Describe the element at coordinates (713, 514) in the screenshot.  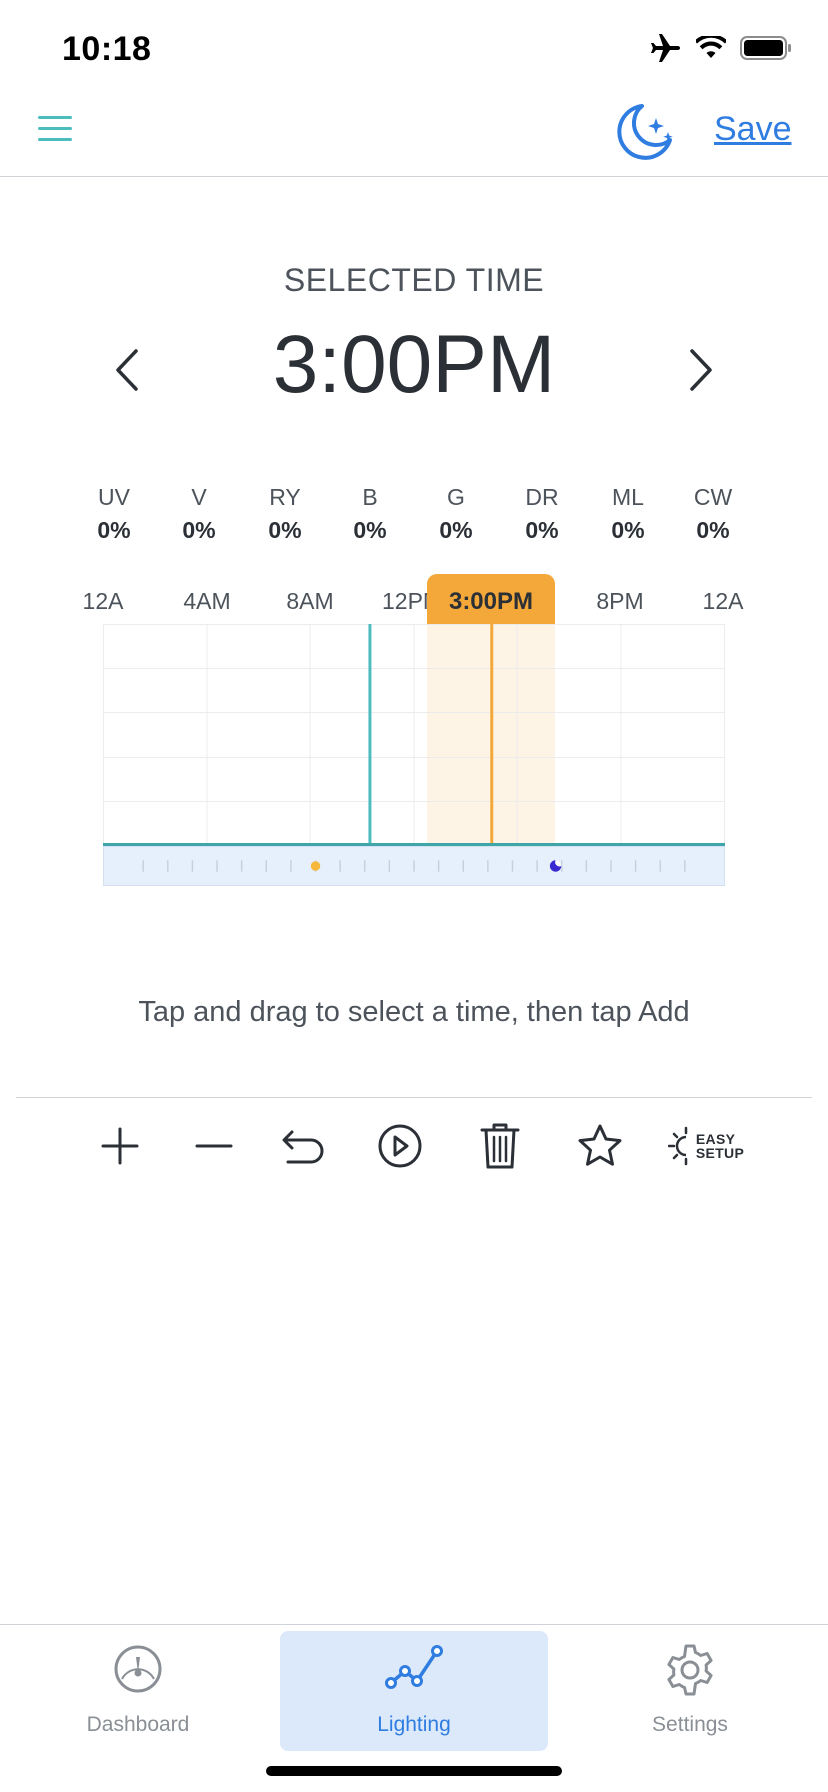
I see `channel-cw: CW 0%` at that location.